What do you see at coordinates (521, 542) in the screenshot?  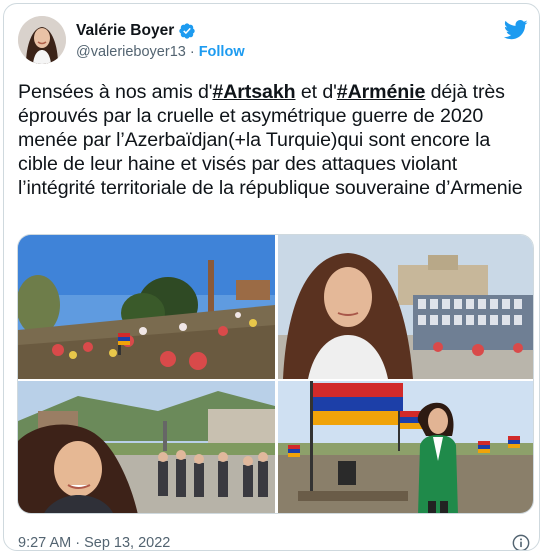 I see `info-icon` at bounding box center [521, 542].